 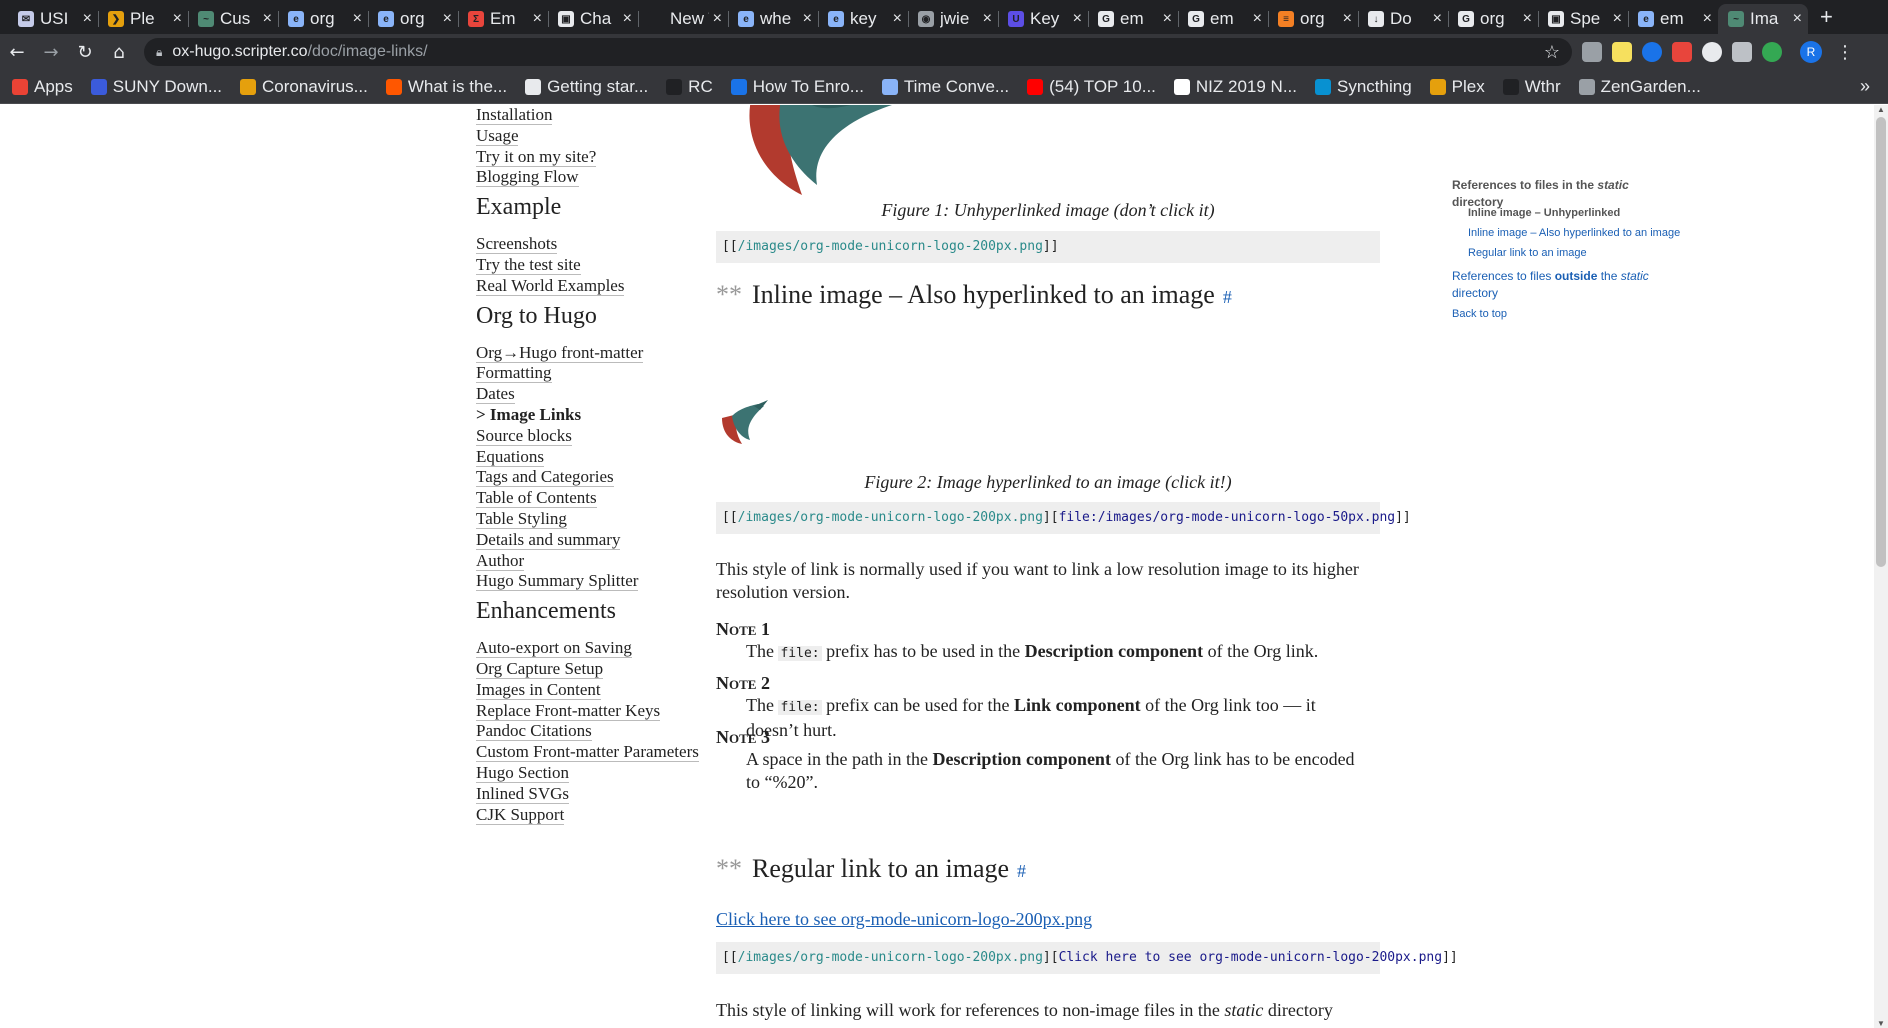 What do you see at coordinates (593, 19) in the screenshot?
I see `browser-tab: ▣ Cha ×` at bounding box center [593, 19].